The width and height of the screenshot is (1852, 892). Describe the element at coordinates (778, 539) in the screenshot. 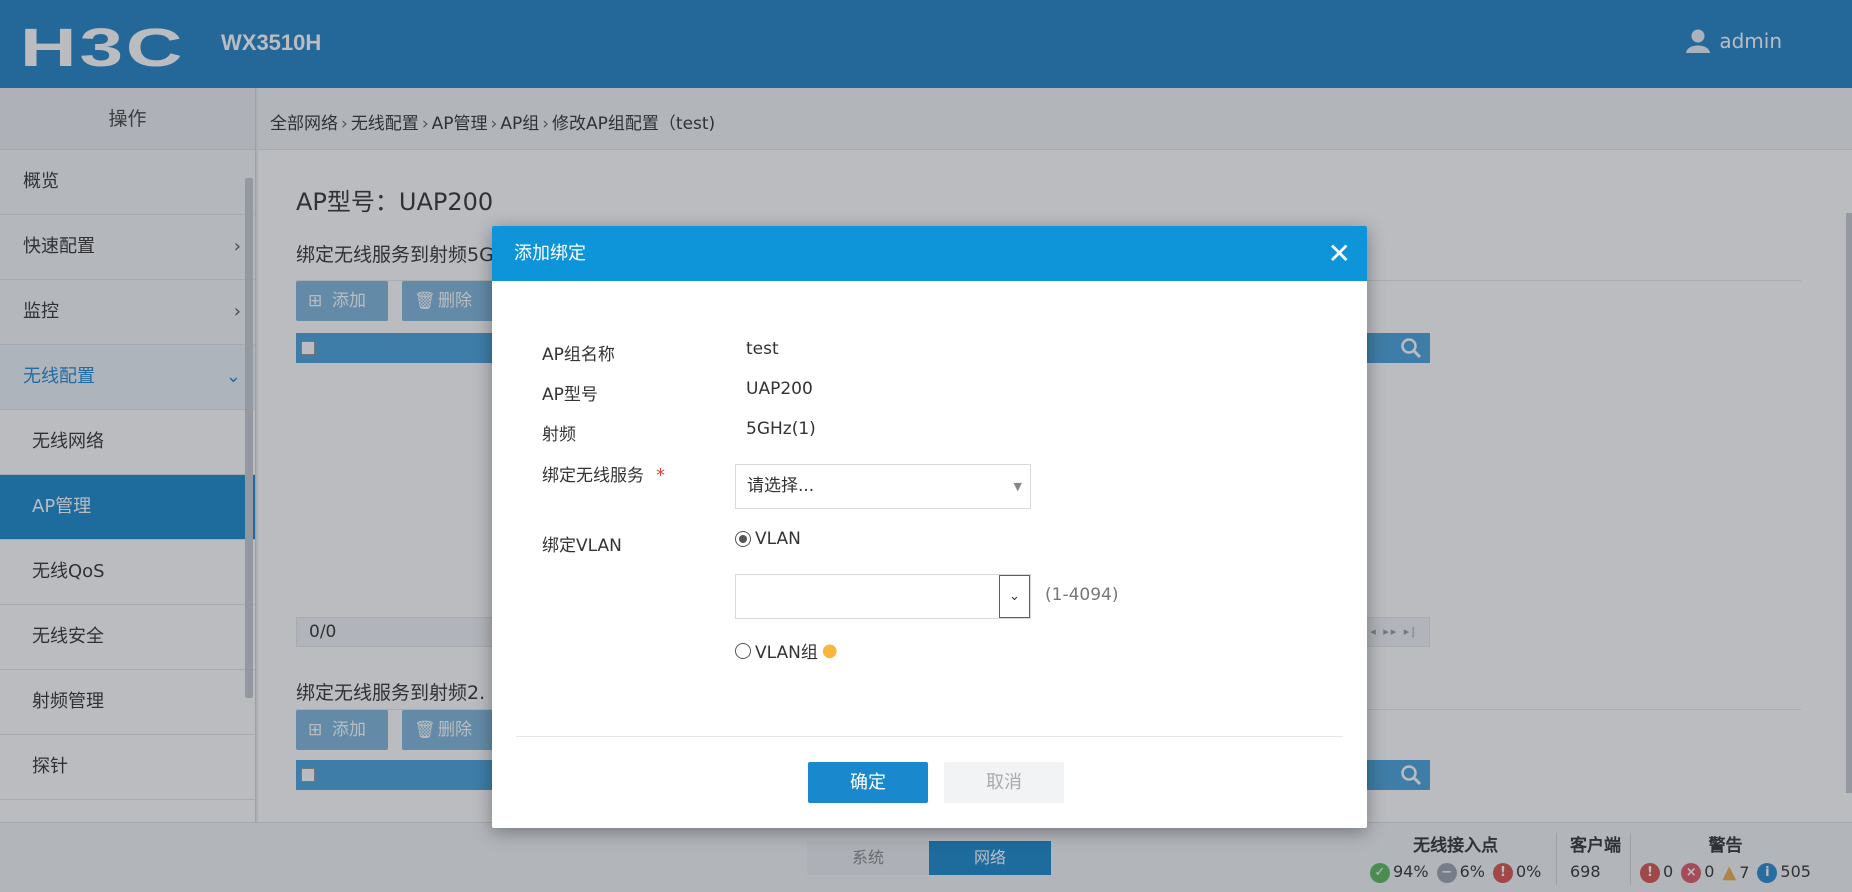

I see `vlan-radio-label: VLAN` at that location.